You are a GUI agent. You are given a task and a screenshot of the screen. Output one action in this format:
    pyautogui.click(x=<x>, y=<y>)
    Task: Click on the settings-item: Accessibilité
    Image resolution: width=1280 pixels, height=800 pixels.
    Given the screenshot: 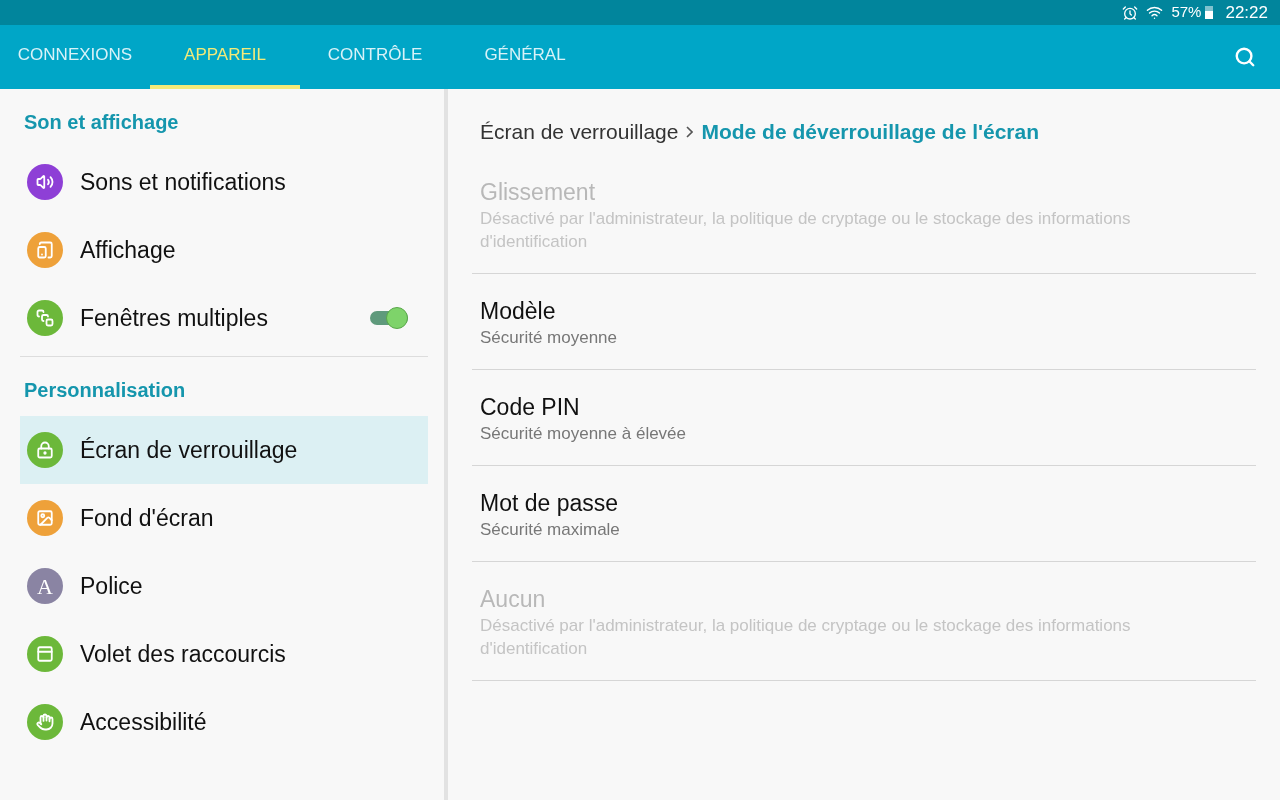 What is the action you would take?
    pyautogui.click(x=224, y=722)
    